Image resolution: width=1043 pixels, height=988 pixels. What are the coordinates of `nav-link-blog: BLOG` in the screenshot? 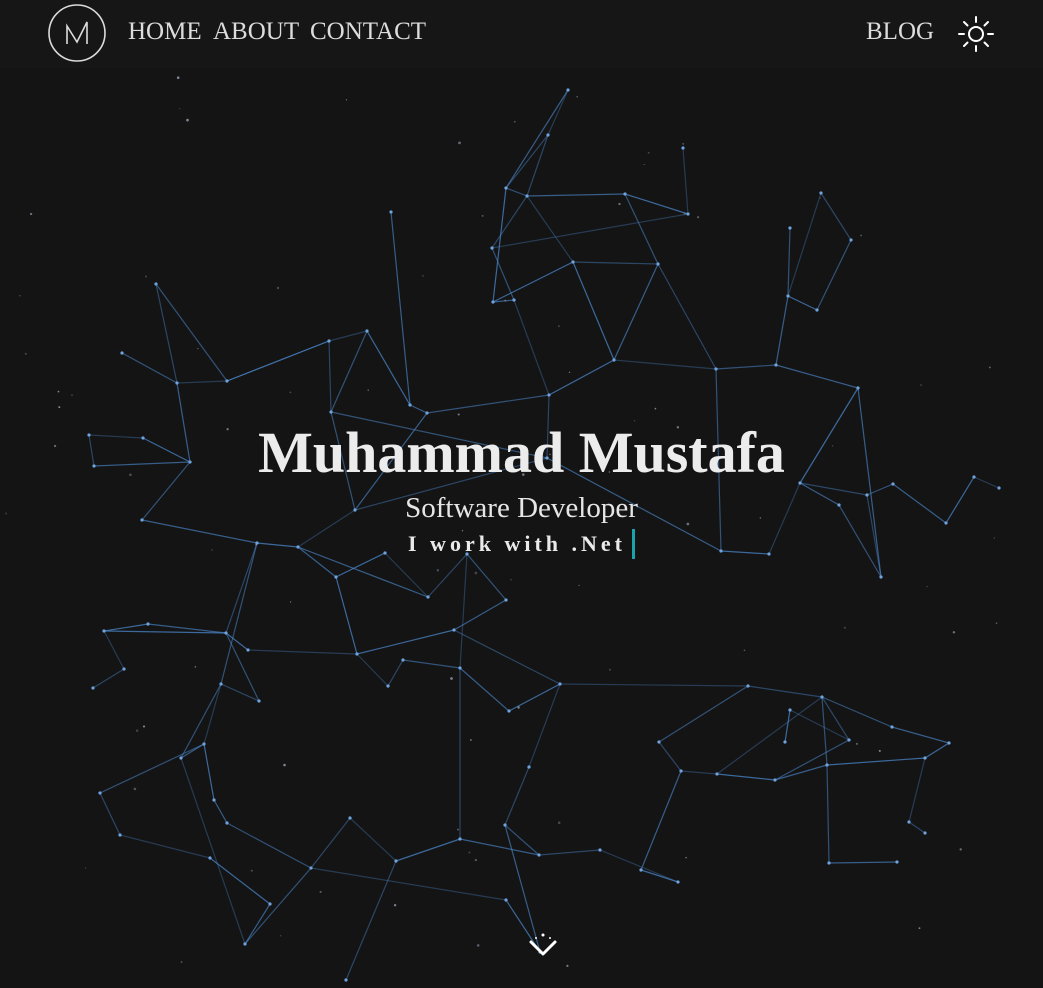 It's located at (900, 32).